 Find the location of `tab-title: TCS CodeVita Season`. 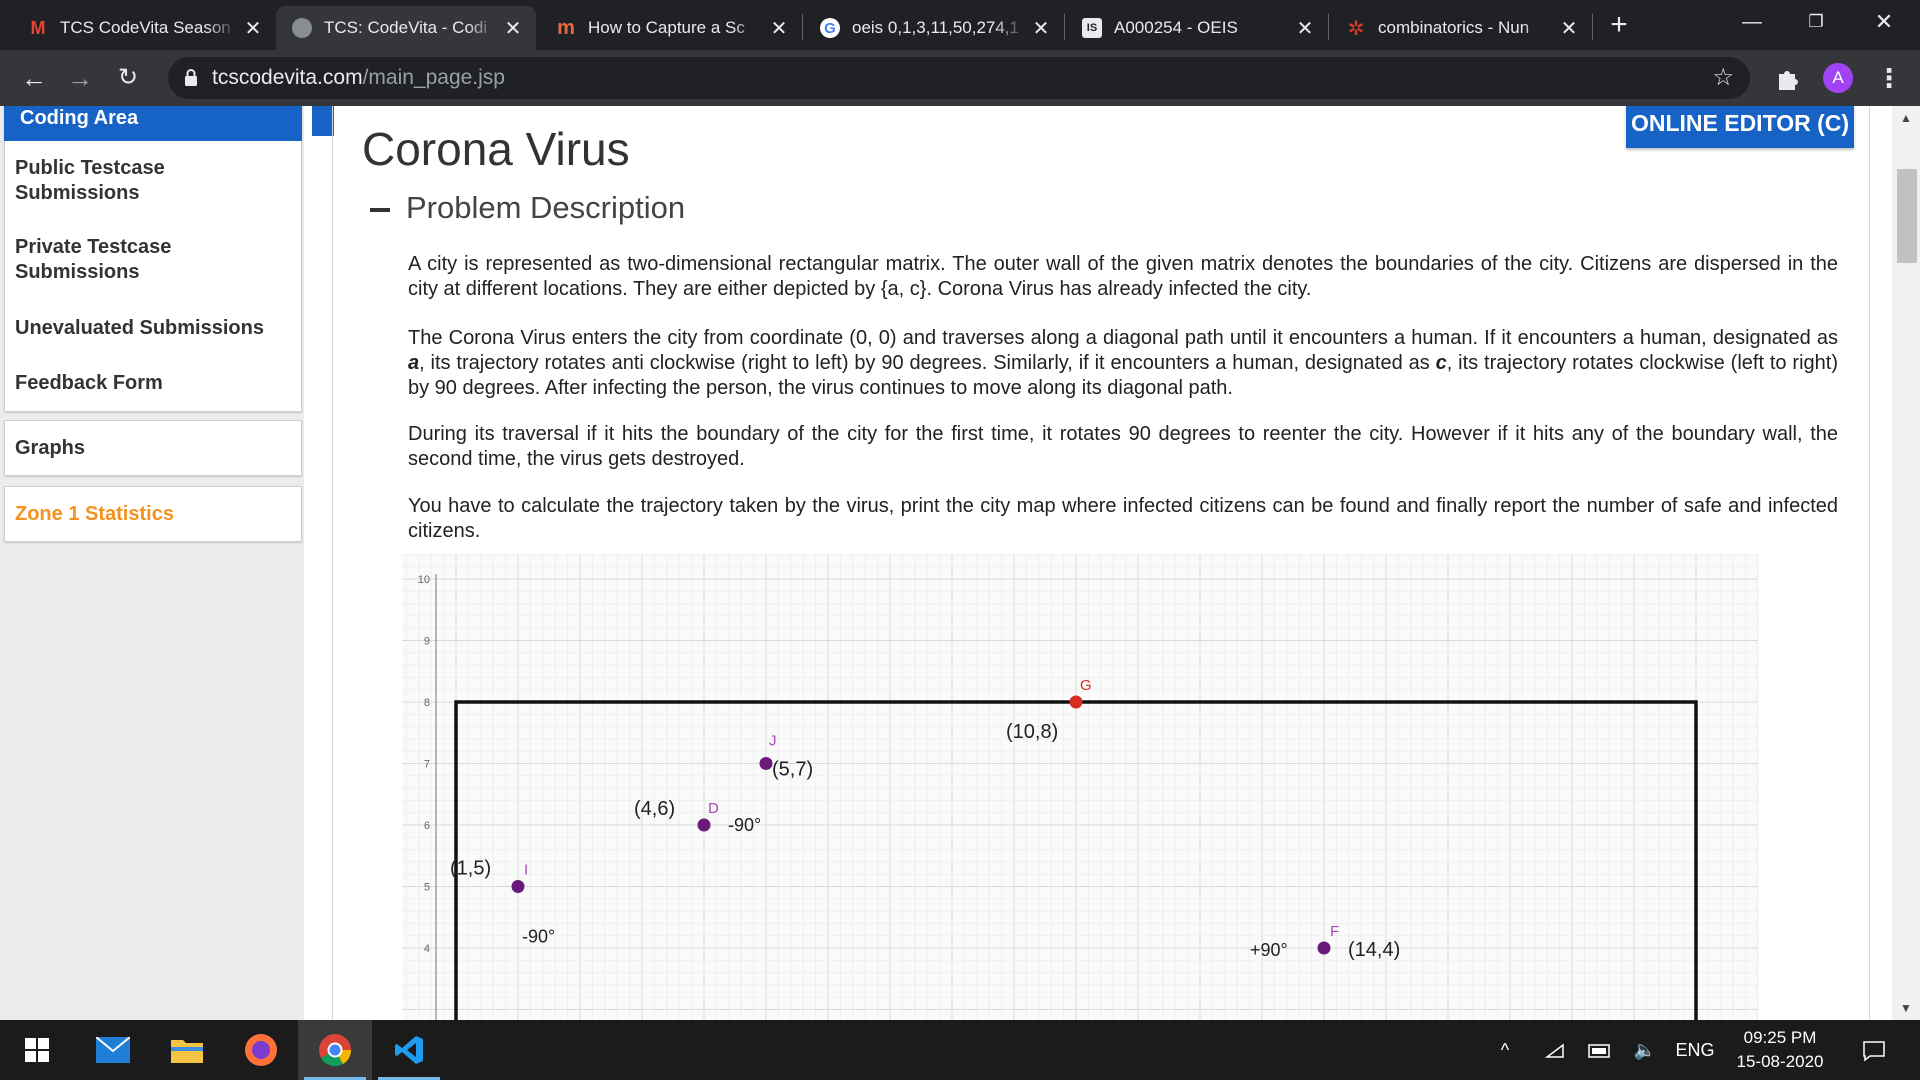

tab-title: TCS CodeVita Season is located at coordinates (145, 27).